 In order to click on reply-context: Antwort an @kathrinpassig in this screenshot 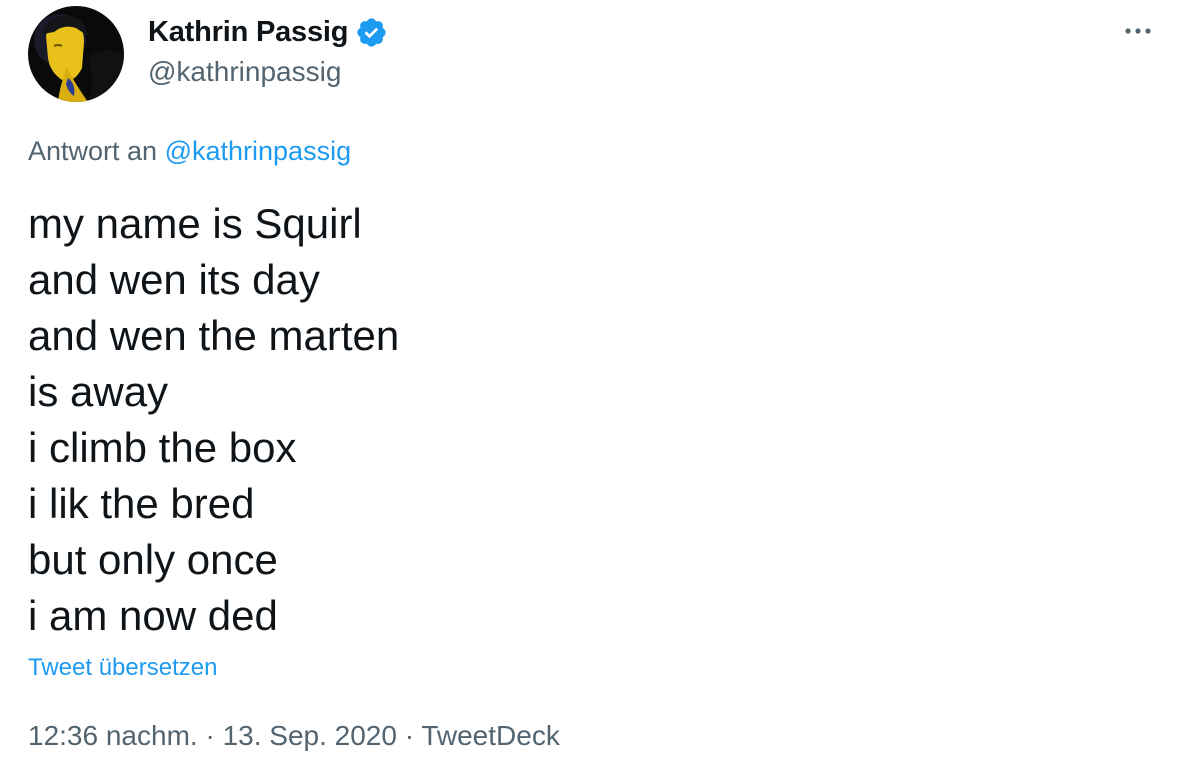, I will do `click(189, 151)`.